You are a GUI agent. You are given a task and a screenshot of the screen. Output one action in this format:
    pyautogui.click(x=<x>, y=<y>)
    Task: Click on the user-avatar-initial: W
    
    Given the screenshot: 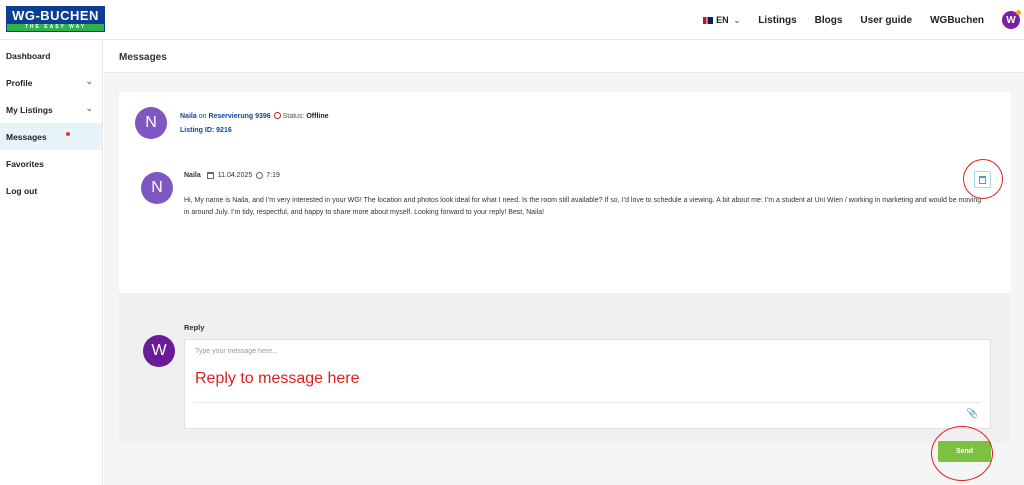 What is the action you would take?
    pyautogui.click(x=1011, y=20)
    